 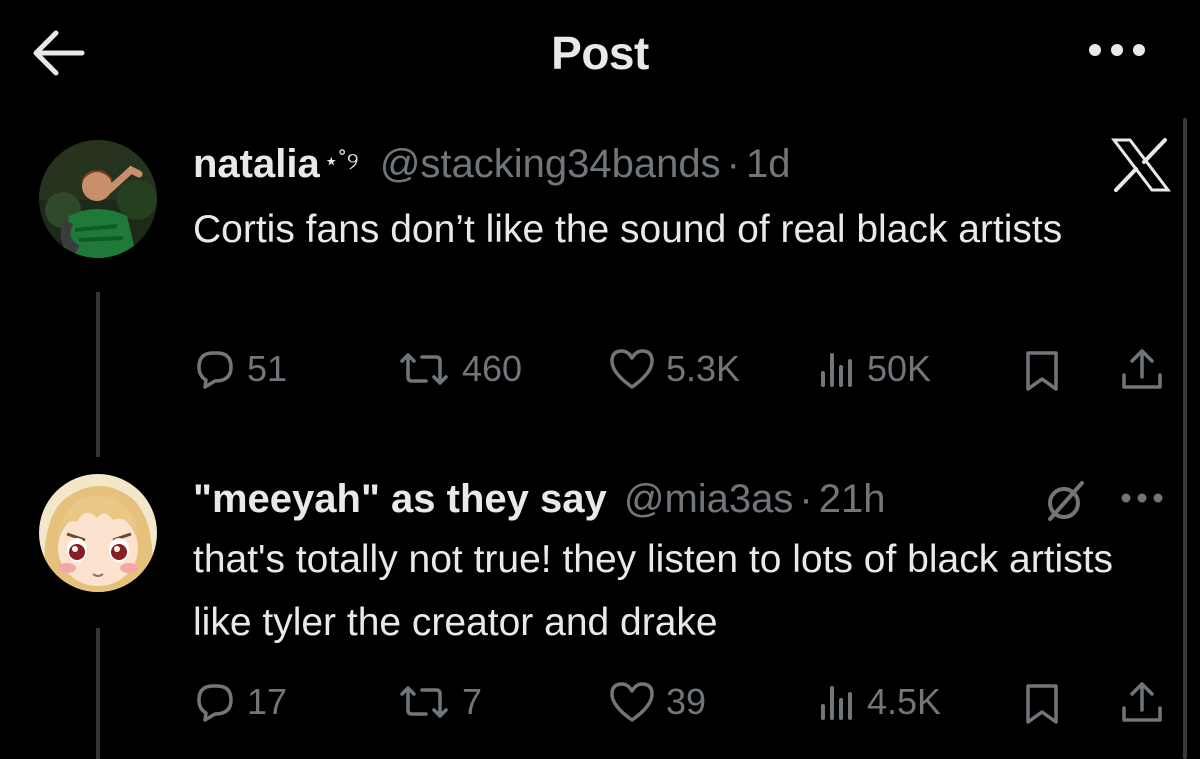 I want to click on display-name: natalia, so click(x=256, y=164).